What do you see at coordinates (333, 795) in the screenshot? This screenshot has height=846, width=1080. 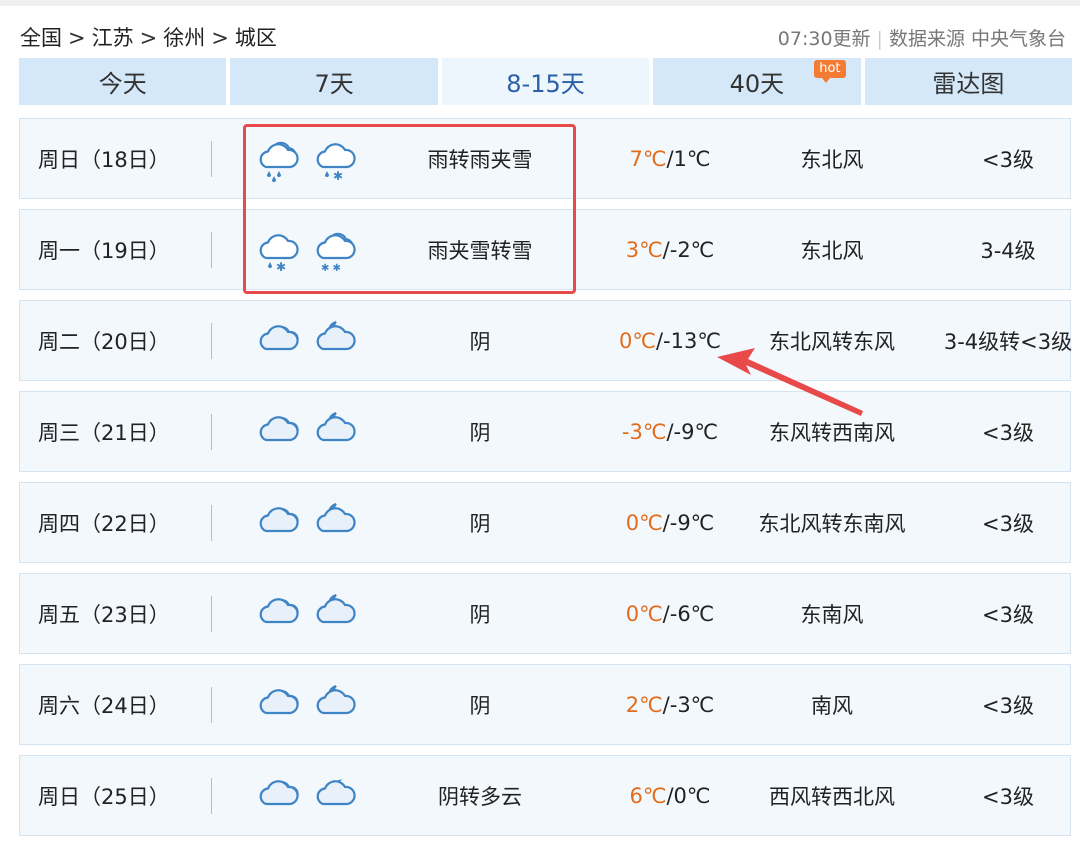 I see `partly-cloudy-night-icon` at bounding box center [333, 795].